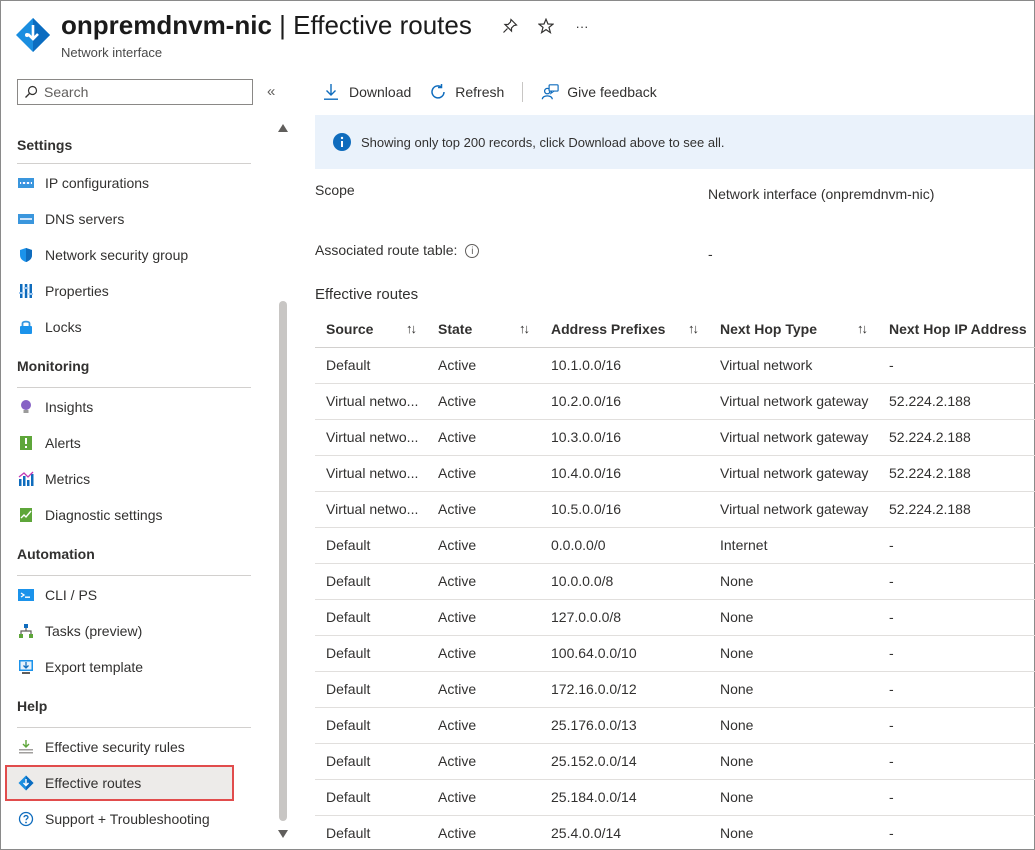  Describe the element at coordinates (283, 561) in the screenshot. I see `scrollbar-thumb` at that location.